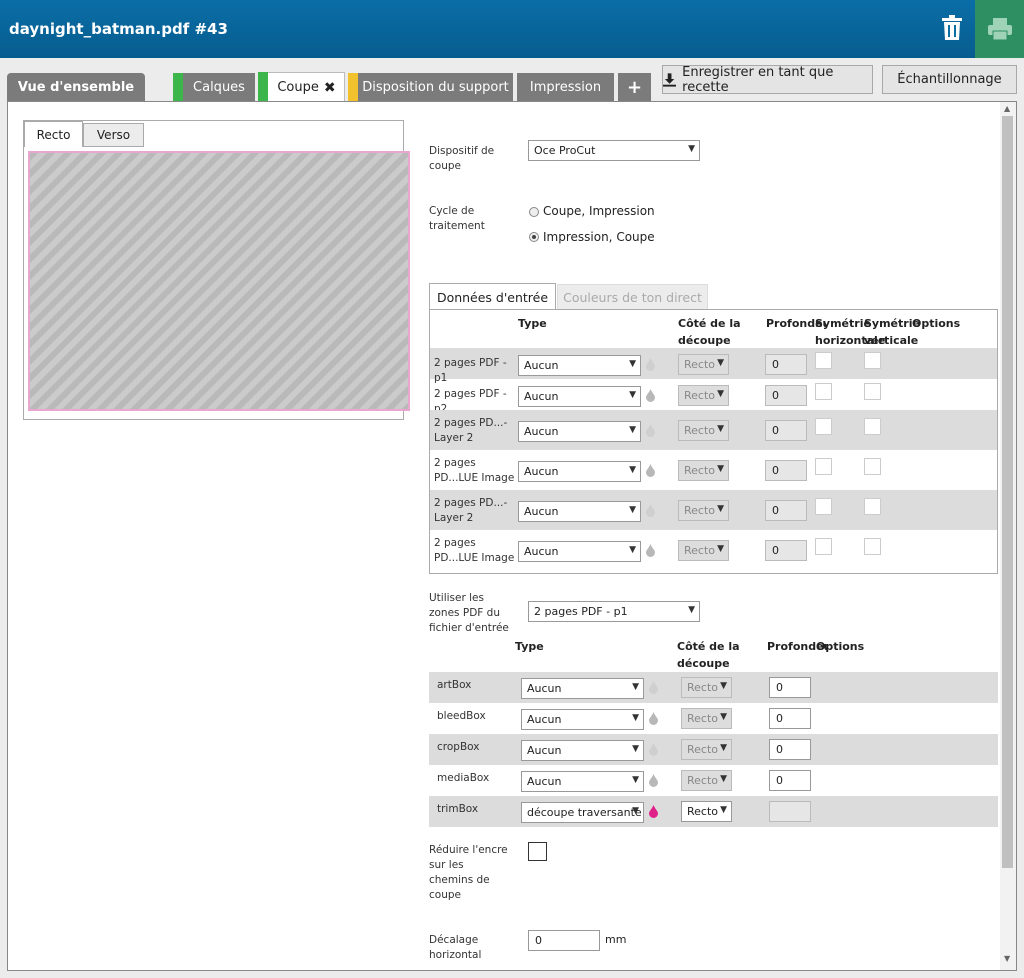  I want to click on print-button, so click(999, 29).